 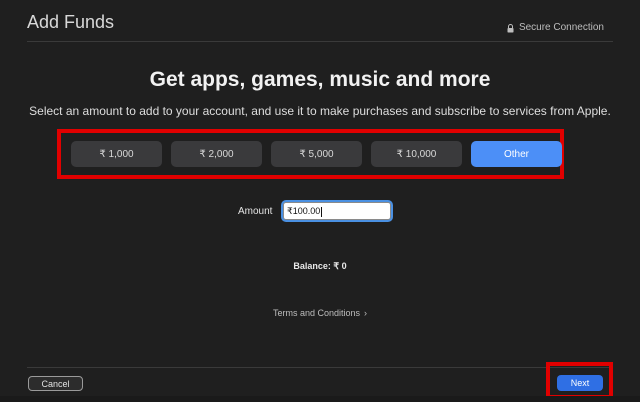 I want to click on amount-options: ₹ 1,000 ₹ 2,000 ₹ 5,000 ₹ 10,000 Other, so click(x=316, y=154).